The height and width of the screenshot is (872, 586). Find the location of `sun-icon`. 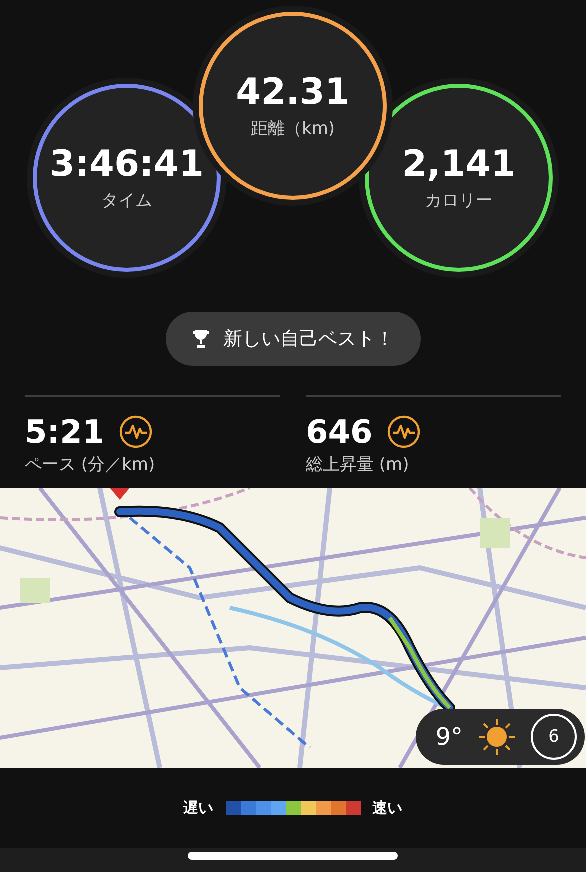

sun-icon is located at coordinates (497, 737).